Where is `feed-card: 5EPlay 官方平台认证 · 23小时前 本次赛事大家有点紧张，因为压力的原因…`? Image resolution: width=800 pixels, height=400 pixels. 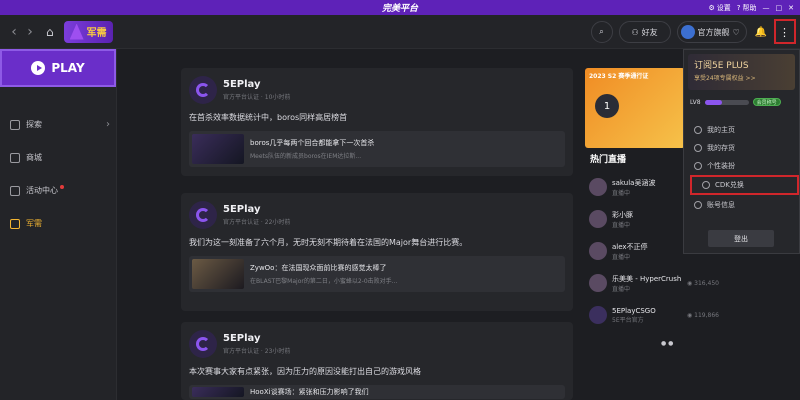
feed-card: 5EPlay 官方平台认证 · 23小时前 本次赛事大家有点紧张，因为压力的原因… is located at coordinates (377, 361).